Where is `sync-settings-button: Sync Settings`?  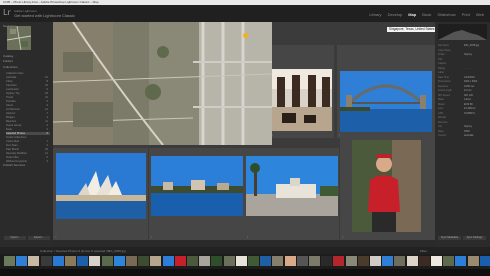 sync-settings-button: Sync Settings is located at coordinates (474, 238).